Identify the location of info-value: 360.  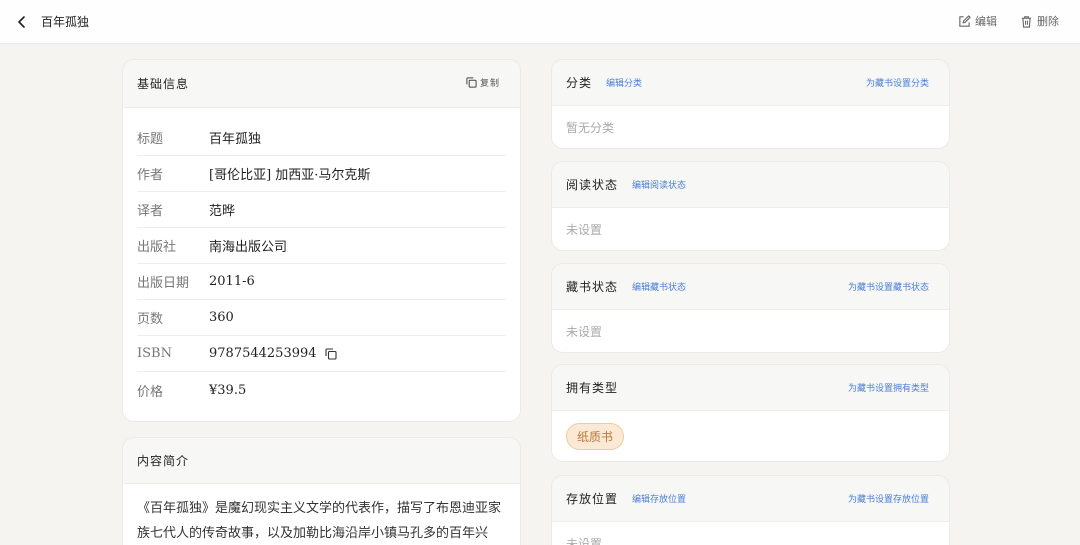
(221, 317).